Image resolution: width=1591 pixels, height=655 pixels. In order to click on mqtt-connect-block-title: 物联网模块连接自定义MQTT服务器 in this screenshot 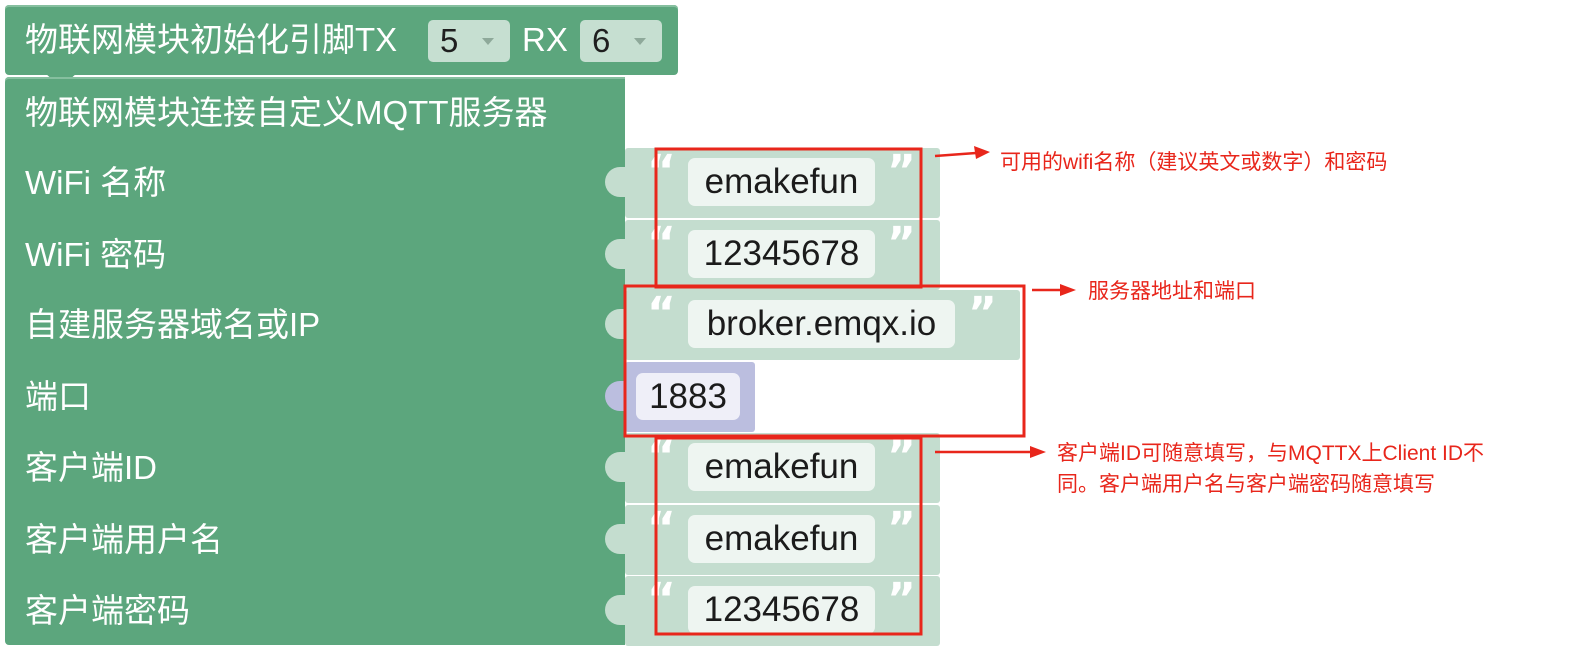, I will do `click(286, 112)`.